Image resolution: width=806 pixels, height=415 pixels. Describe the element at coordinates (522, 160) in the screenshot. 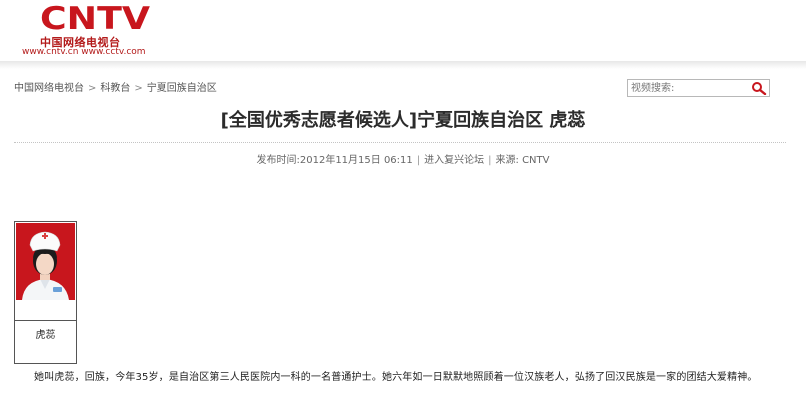

I see `article-source: 来源: CNTV` at that location.